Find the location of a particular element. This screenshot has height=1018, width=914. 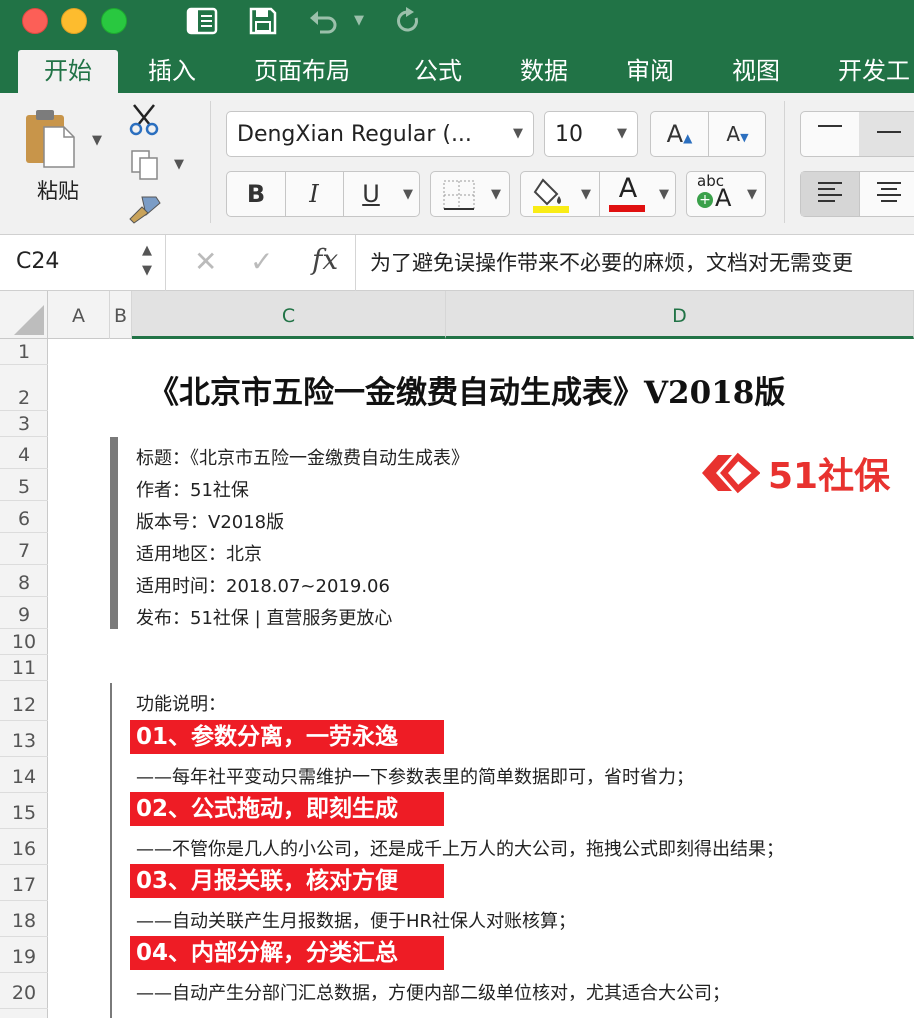

formula-controls: ✕ ✓ fx is located at coordinates (261, 263).